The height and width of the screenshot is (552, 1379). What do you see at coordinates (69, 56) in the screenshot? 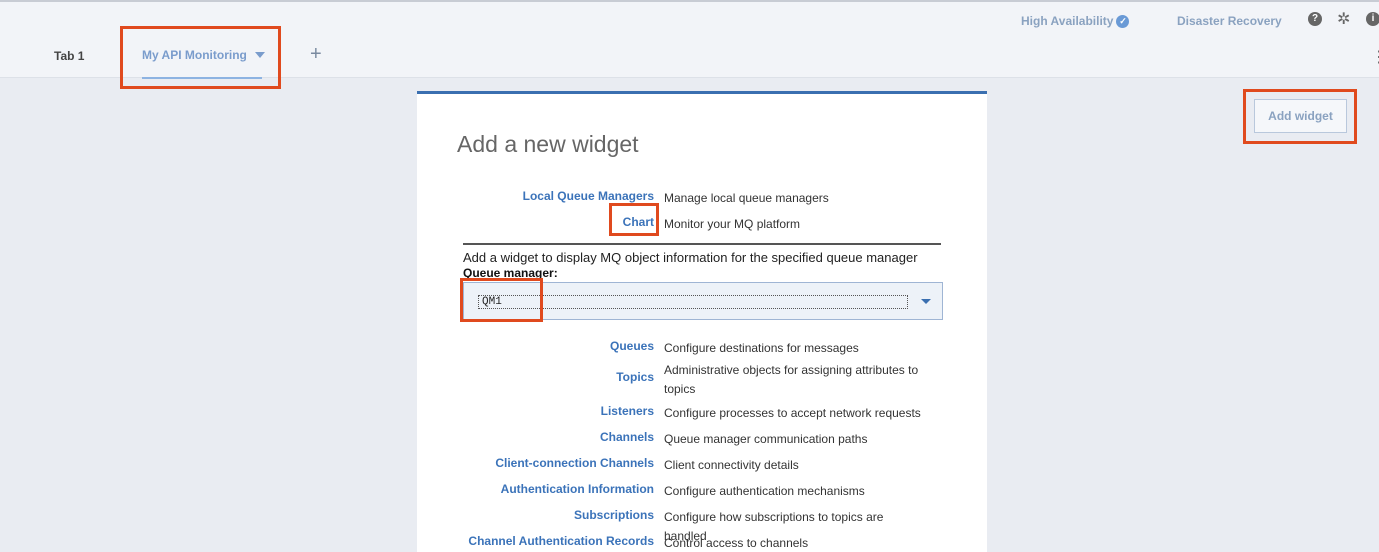
I see `tab-1: Tab 1` at bounding box center [69, 56].